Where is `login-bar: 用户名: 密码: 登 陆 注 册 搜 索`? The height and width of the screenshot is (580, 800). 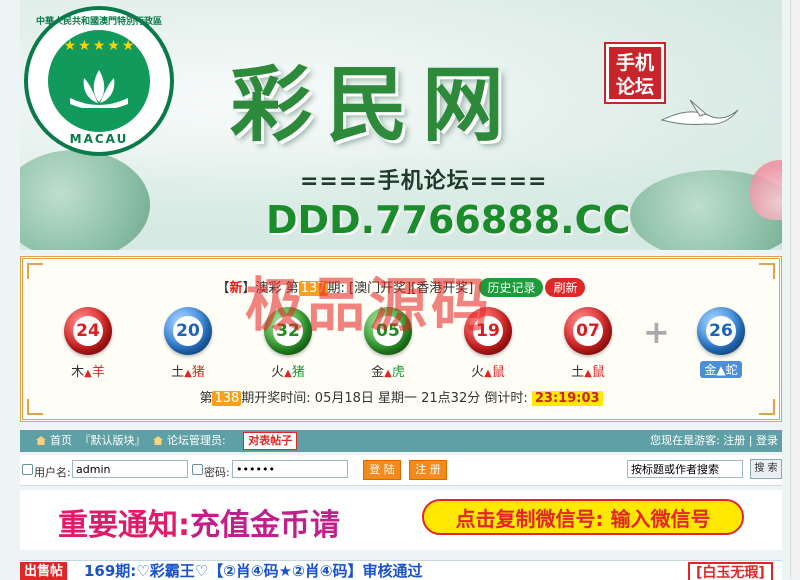
login-bar: 用户名: 密码: 登 陆 注 册 搜 索 is located at coordinates (401, 470).